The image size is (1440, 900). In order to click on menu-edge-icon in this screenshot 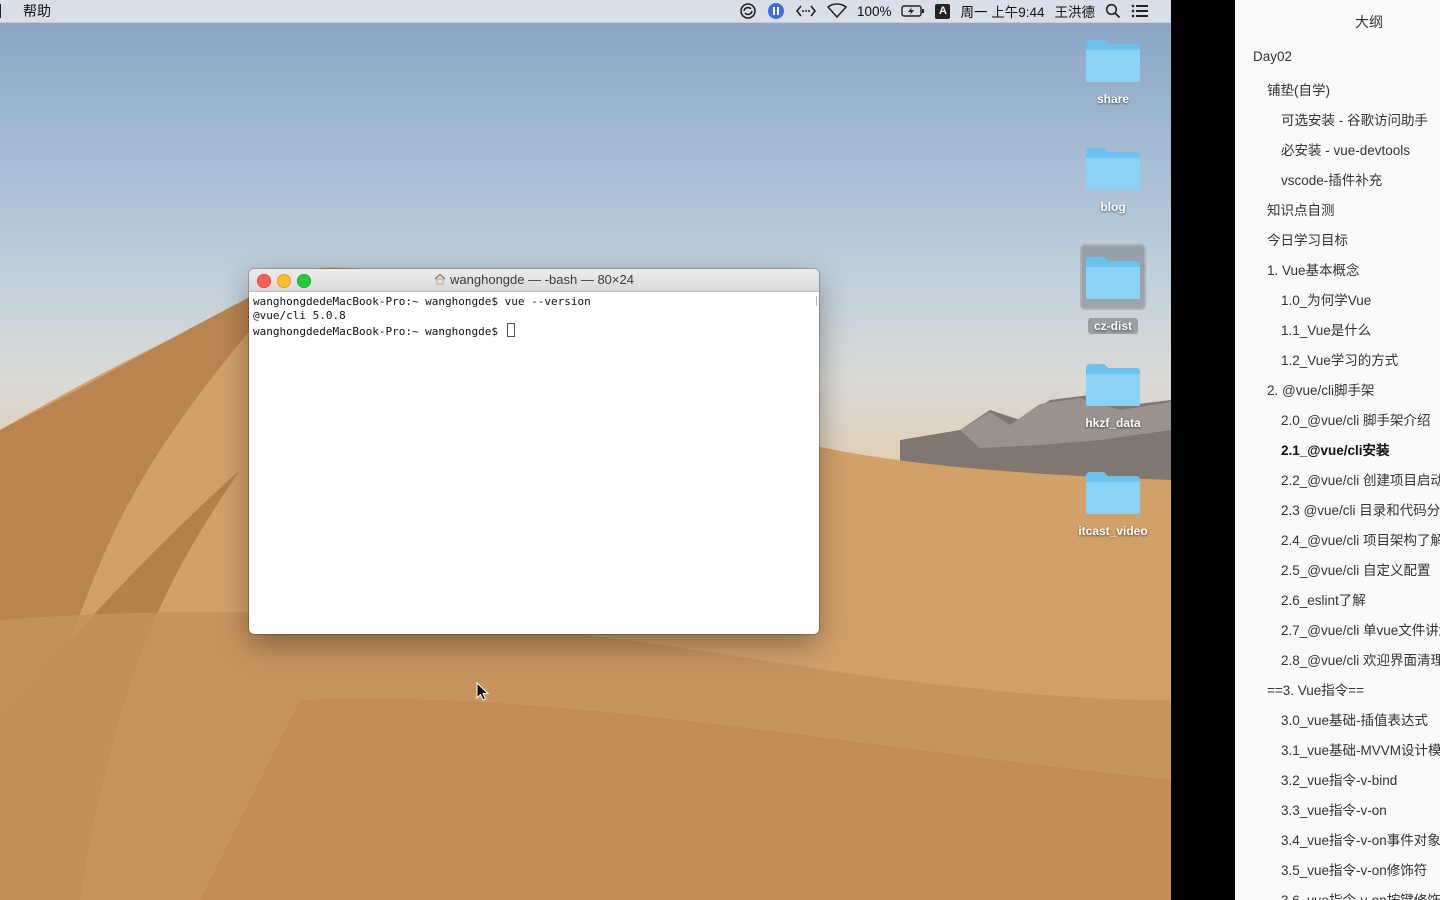, I will do `click(2, 11)`.